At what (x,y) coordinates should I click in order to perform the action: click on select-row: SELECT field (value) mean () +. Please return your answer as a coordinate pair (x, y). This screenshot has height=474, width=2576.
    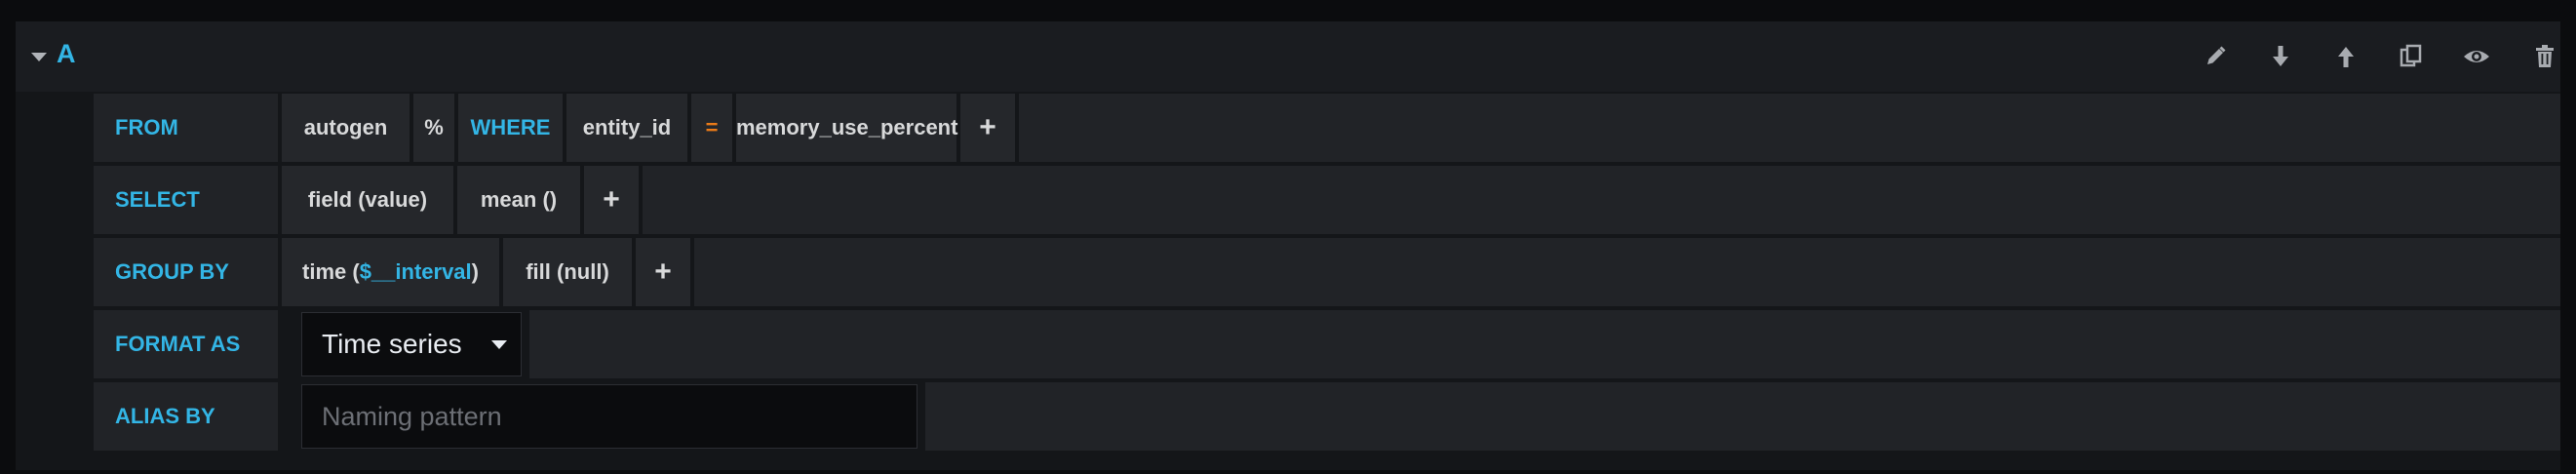
    Looking at the image, I should click on (1327, 200).